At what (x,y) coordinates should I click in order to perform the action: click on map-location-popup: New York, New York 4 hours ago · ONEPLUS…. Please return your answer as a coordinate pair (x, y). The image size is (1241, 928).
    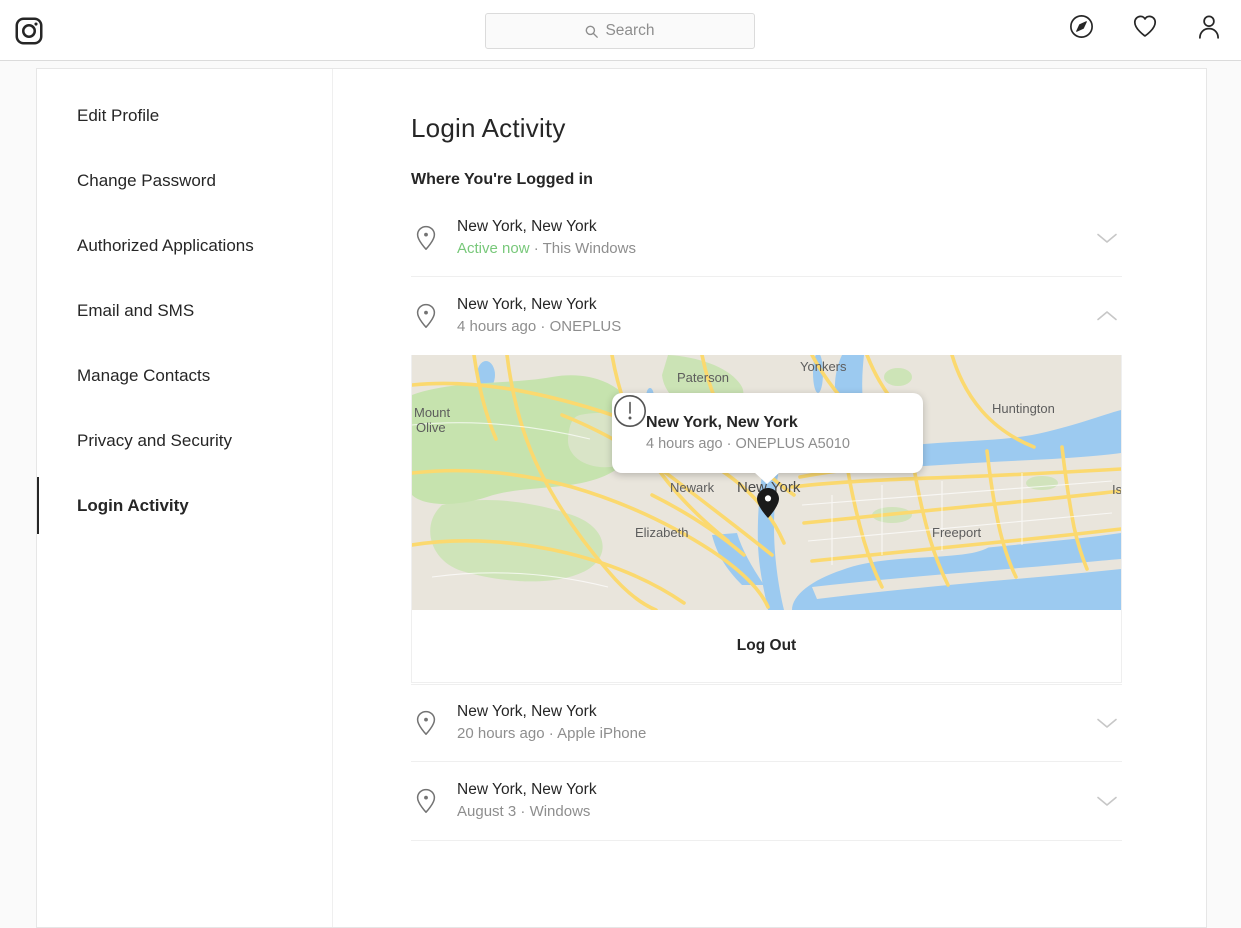
    Looking at the image, I should click on (767, 438).